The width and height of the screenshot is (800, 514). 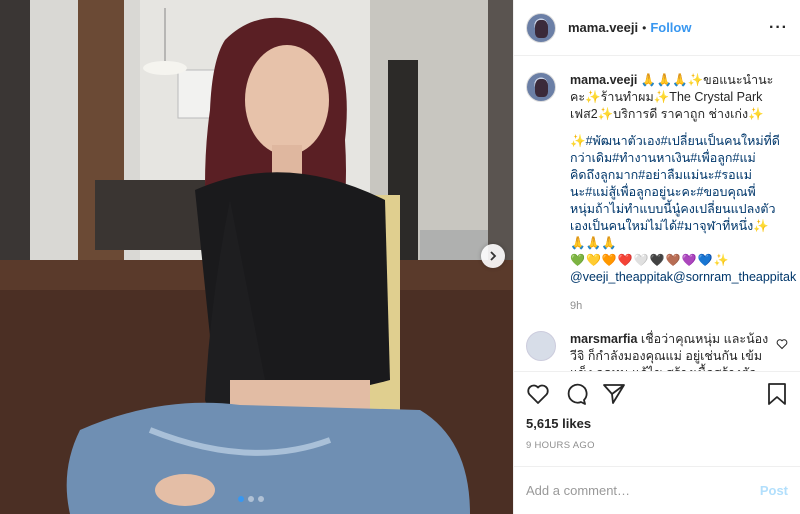 I want to click on author-avatar, so click(x=541, y=27).